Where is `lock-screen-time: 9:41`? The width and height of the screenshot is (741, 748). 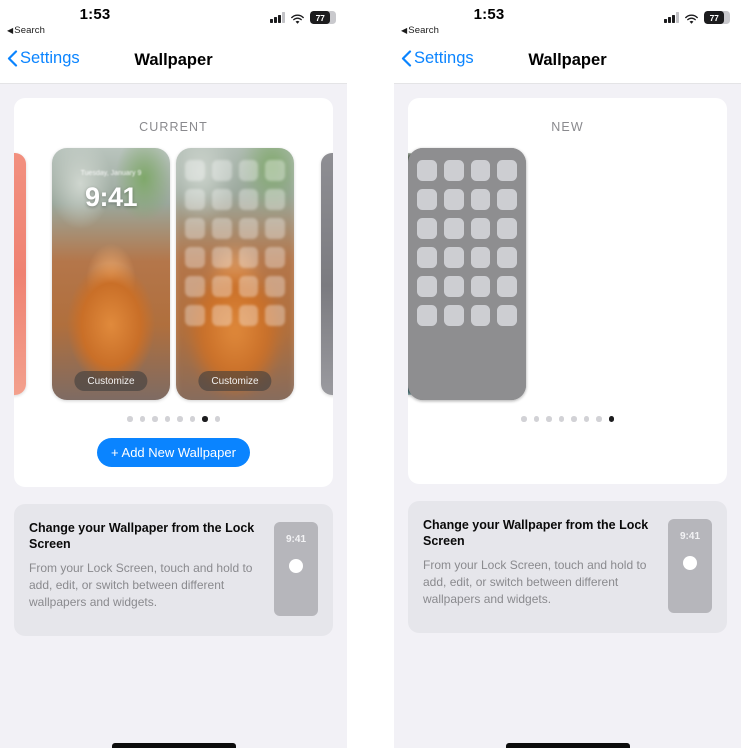 lock-screen-time: 9:41 is located at coordinates (111, 197).